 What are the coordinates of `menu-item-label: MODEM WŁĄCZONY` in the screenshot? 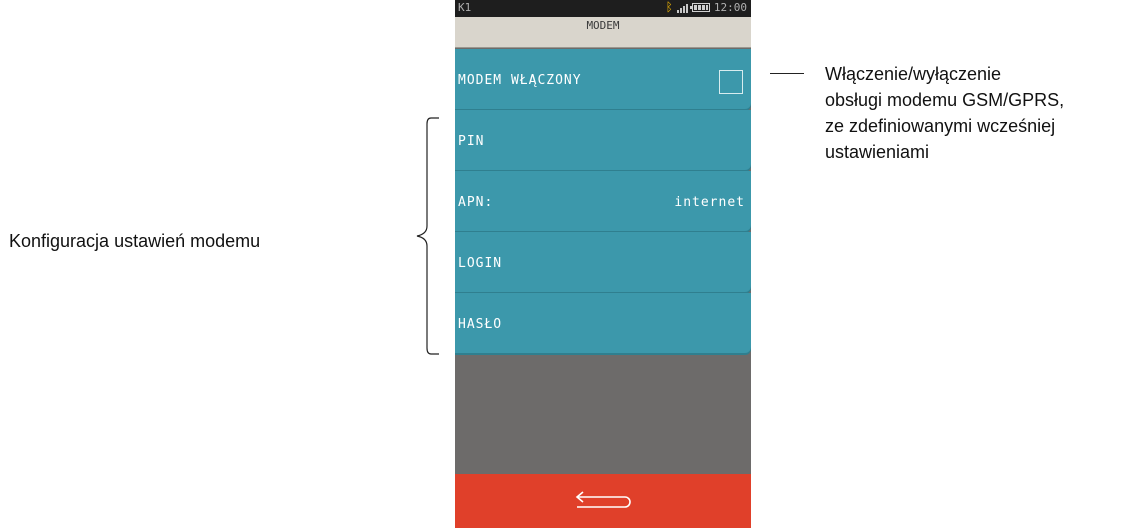 It's located at (520, 80).